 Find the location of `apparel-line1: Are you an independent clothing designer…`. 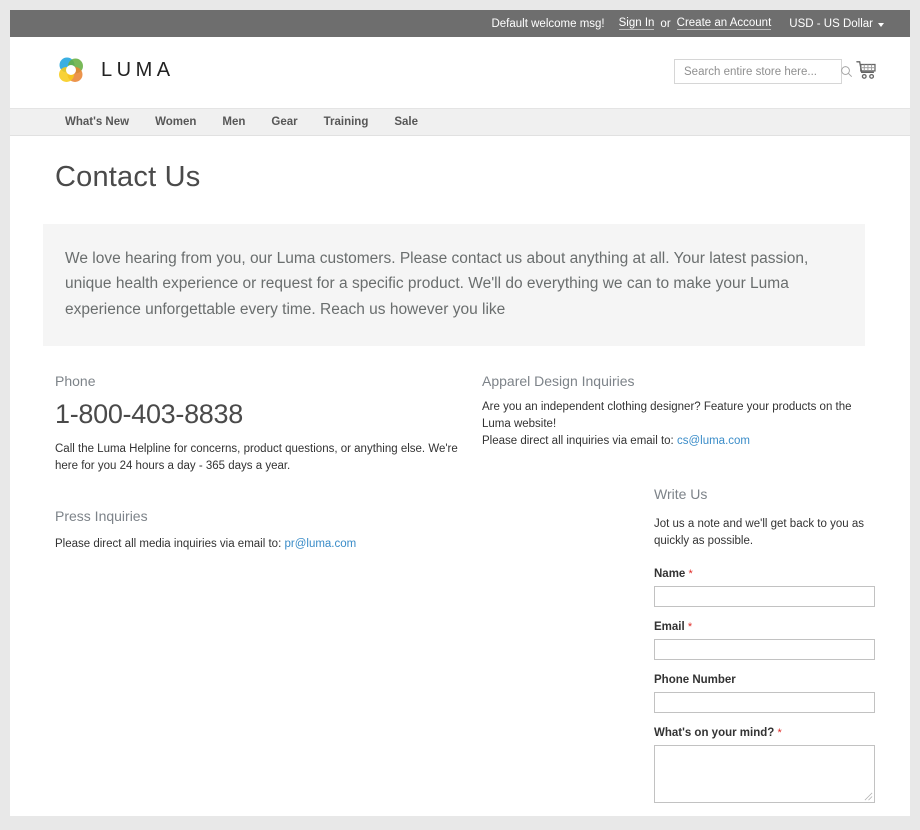

apparel-line1: Are you an independent clothing designer… is located at coordinates (667, 415).